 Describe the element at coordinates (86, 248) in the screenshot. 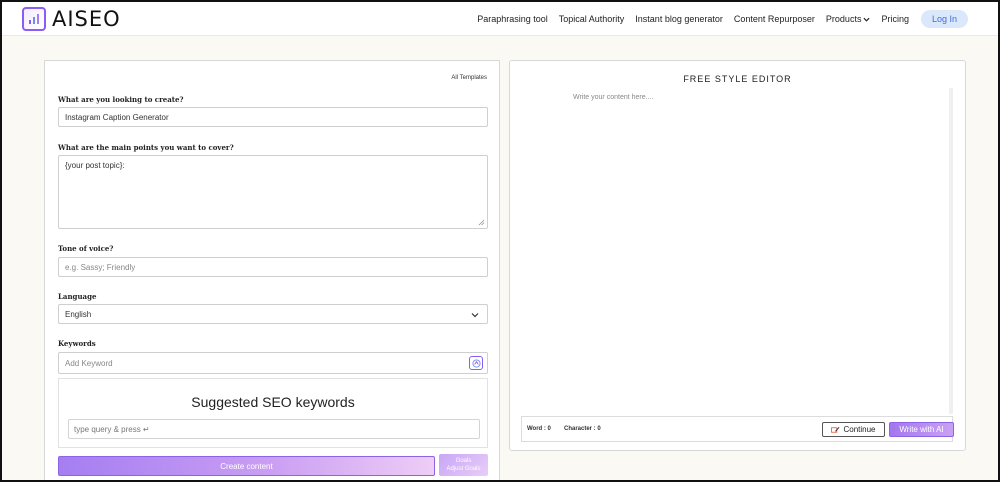

I see `tone-field-label: Tone of voice?` at that location.